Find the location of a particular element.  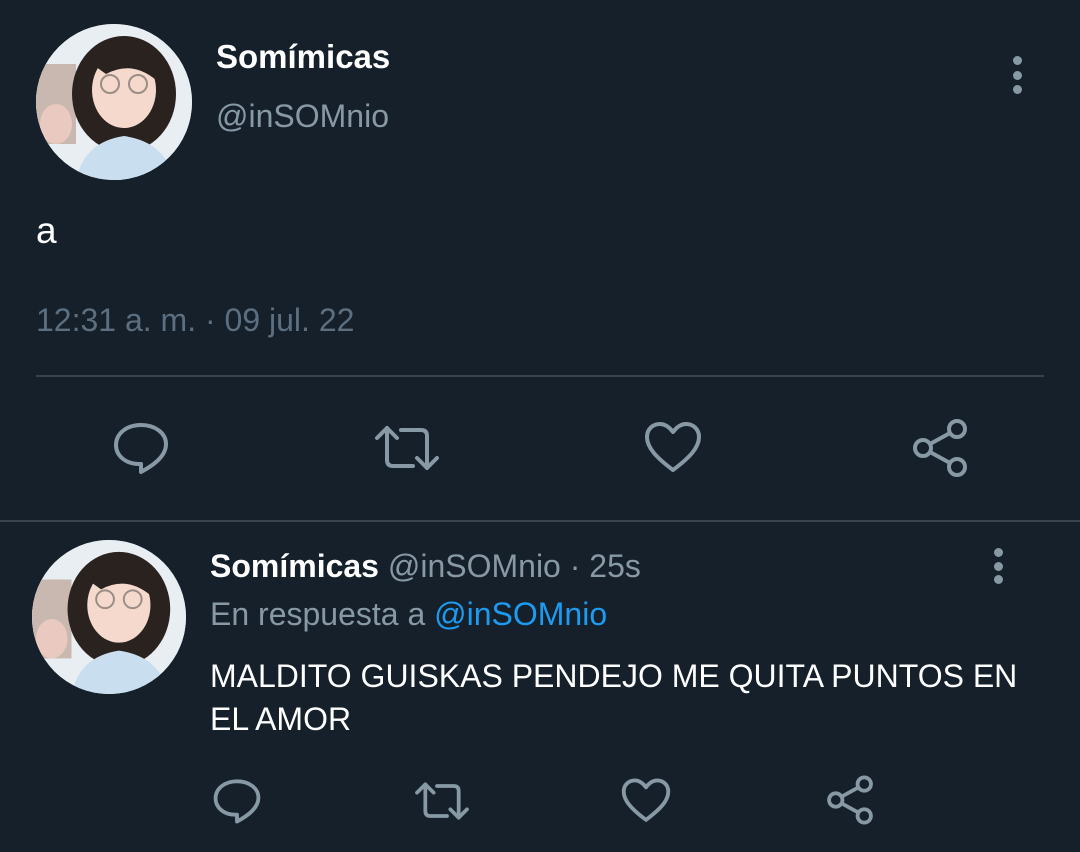

author-avatar is located at coordinates (114, 102).